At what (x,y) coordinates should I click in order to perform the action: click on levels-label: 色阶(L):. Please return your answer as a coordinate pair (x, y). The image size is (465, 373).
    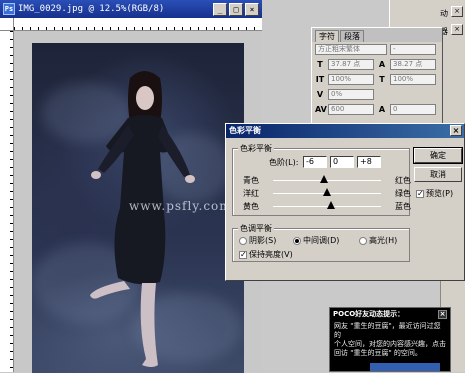
    Looking at the image, I should click on (284, 162).